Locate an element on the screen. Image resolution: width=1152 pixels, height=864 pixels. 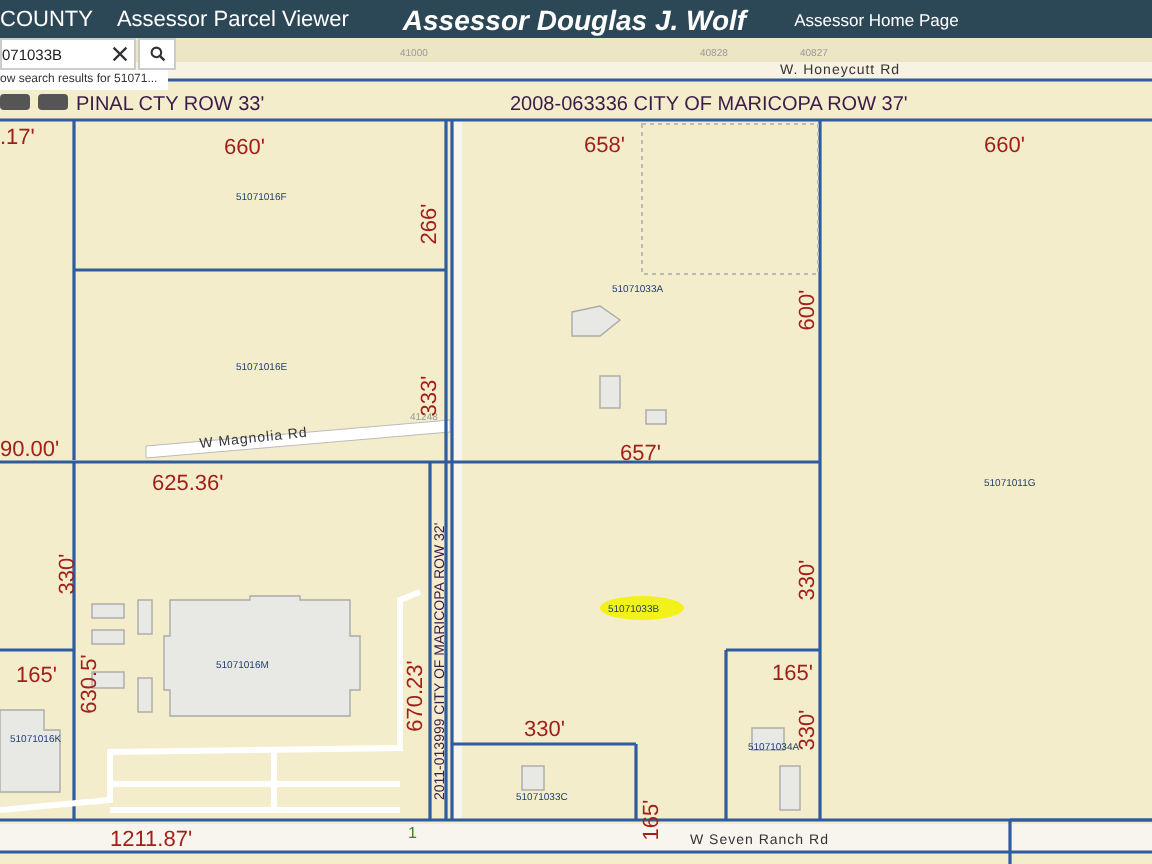
dimension-label: 630.5' is located at coordinates (90, 684).